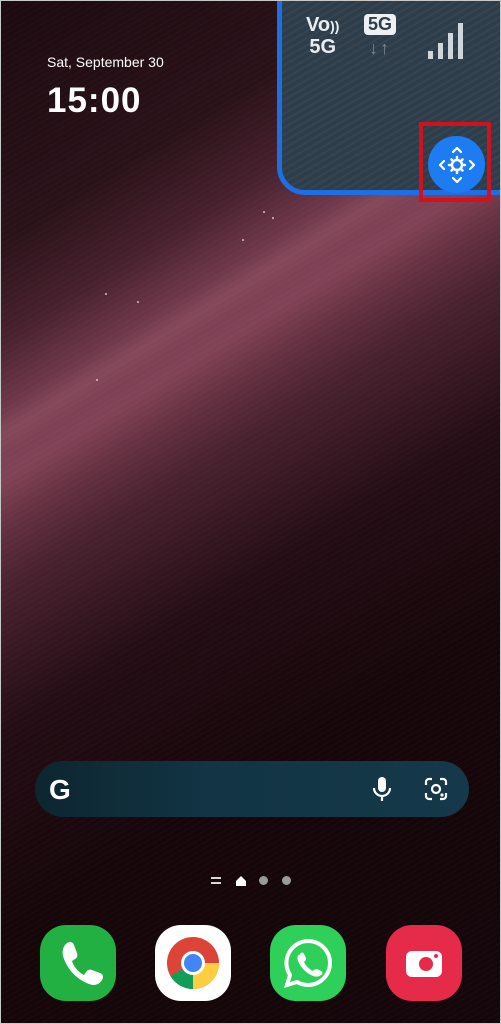  I want to click on data-activity-arrows: ↓↑, so click(380, 48).